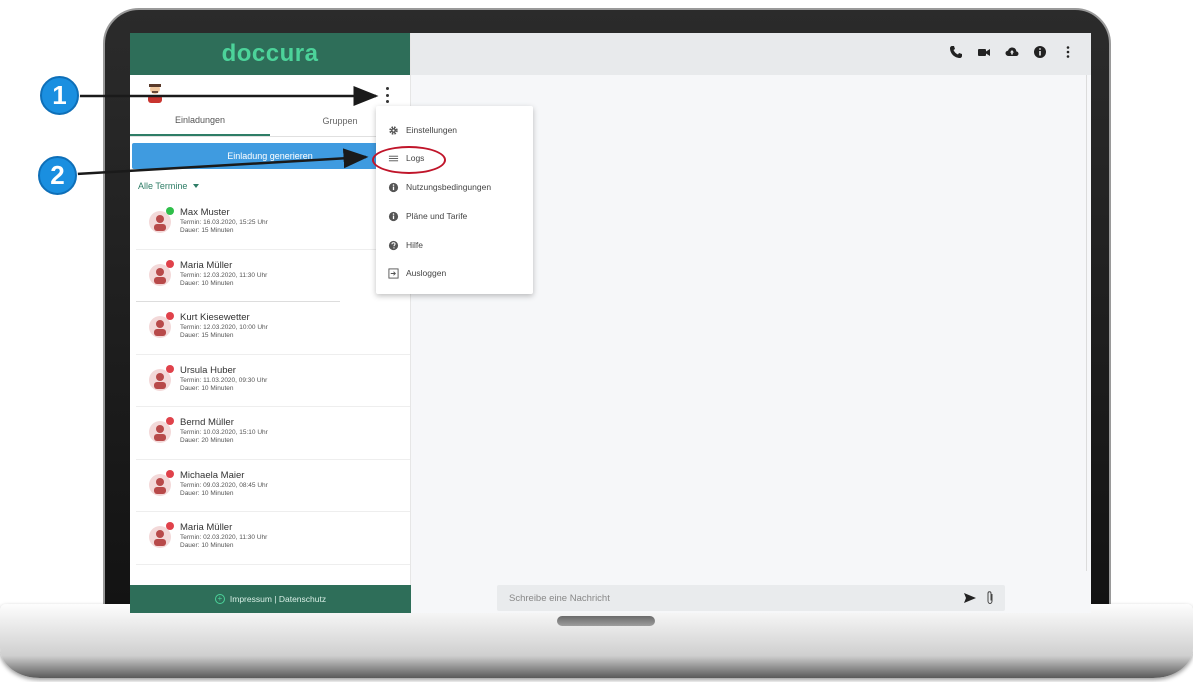  I want to click on appointment-name: Max Muster, so click(205, 212).